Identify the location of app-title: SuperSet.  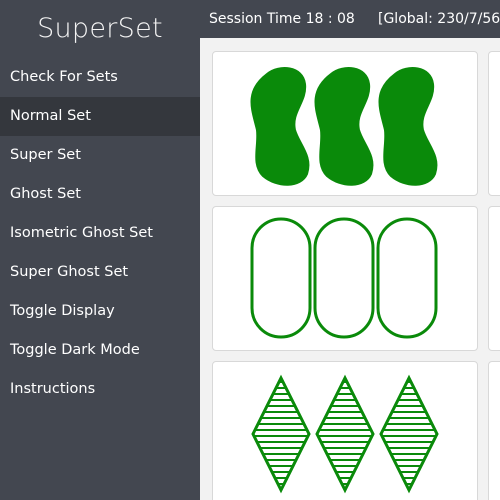
(100, 28).